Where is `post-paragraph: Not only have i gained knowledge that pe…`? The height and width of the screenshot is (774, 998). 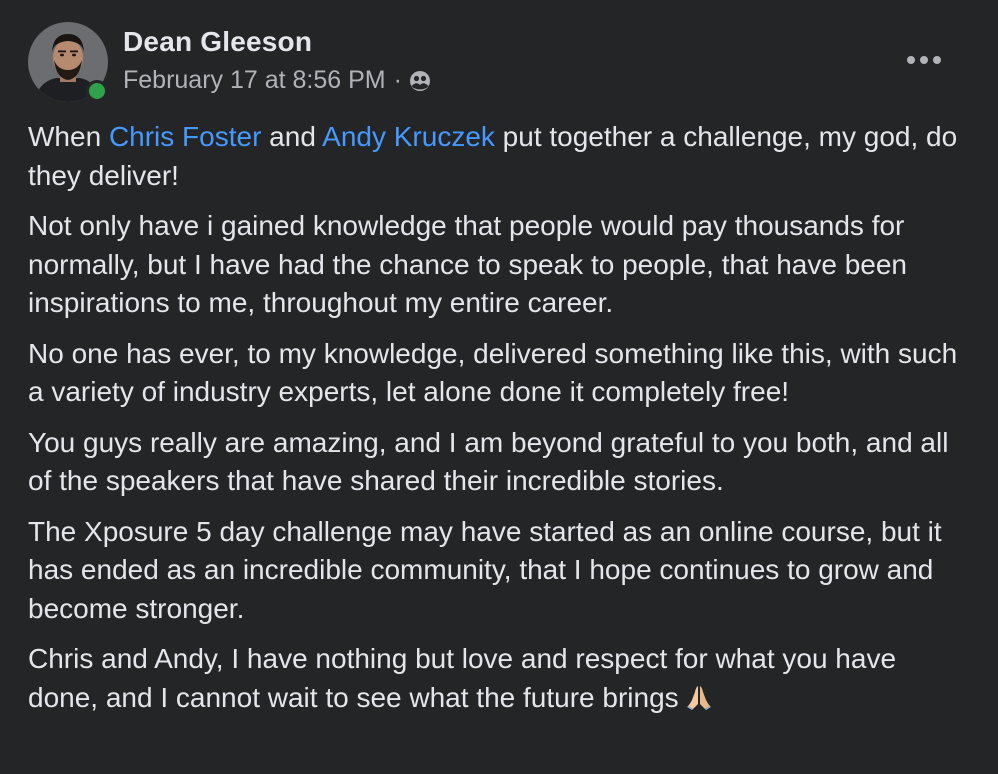
post-paragraph: Not only have i gained knowledge that pe… is located at coordinates (467, 264).